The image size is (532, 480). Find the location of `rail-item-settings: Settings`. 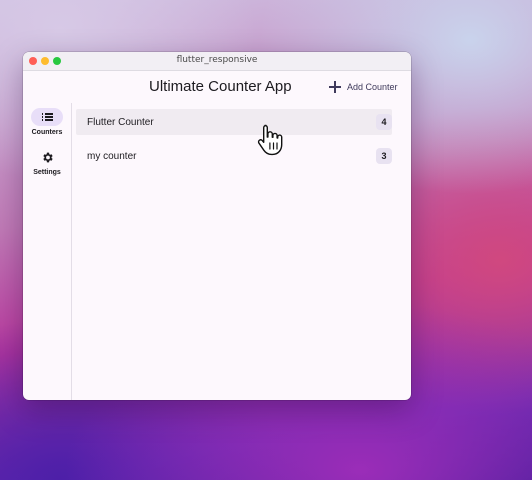

rail-item-settings: Settings is located at coordinates (47, 162).